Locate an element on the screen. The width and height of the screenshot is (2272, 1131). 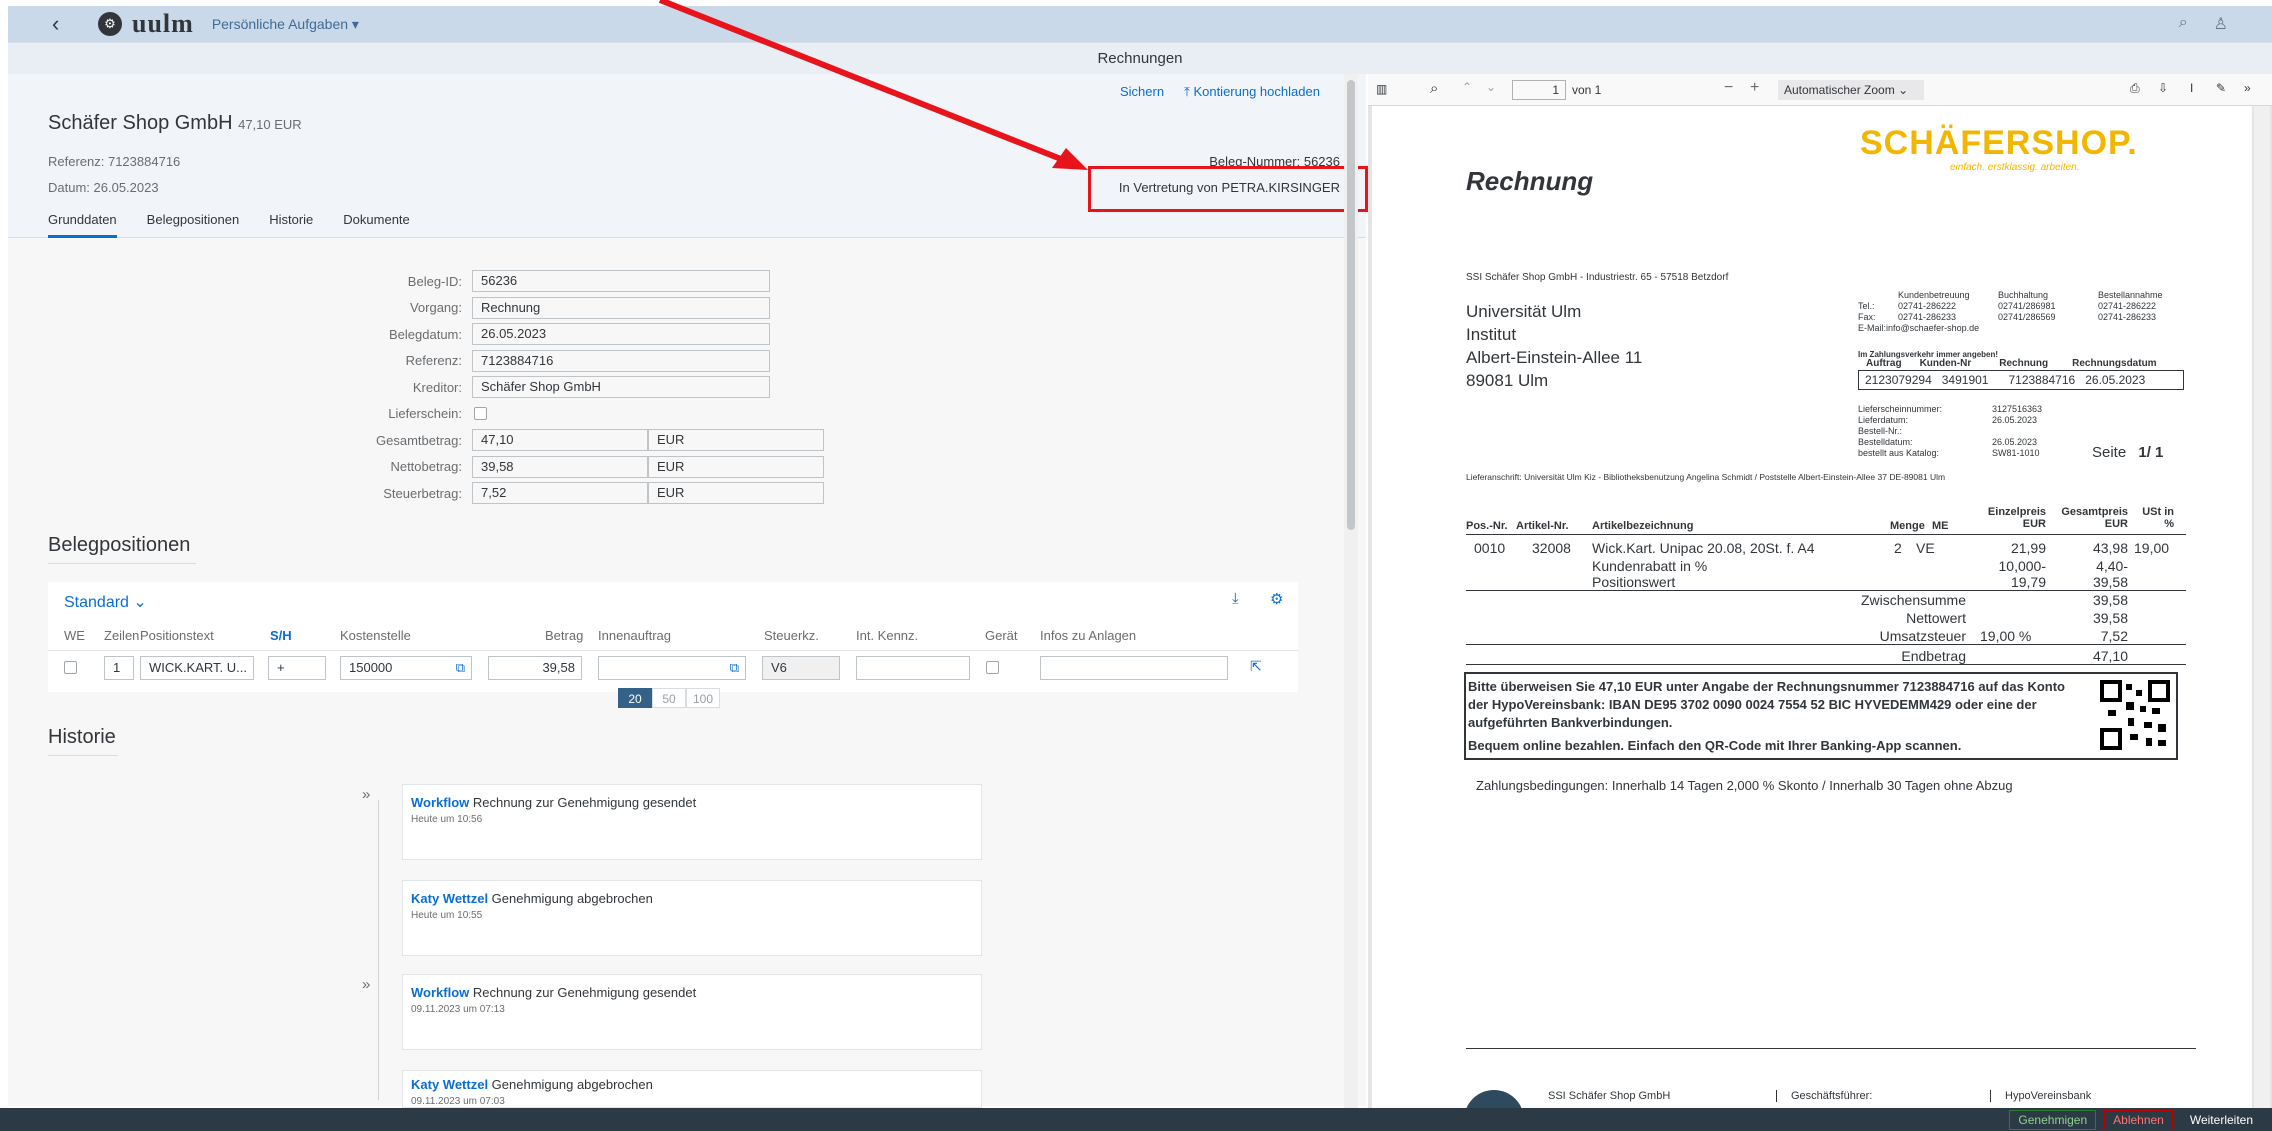
annotation-arrow is located at coordinates (873, 85).